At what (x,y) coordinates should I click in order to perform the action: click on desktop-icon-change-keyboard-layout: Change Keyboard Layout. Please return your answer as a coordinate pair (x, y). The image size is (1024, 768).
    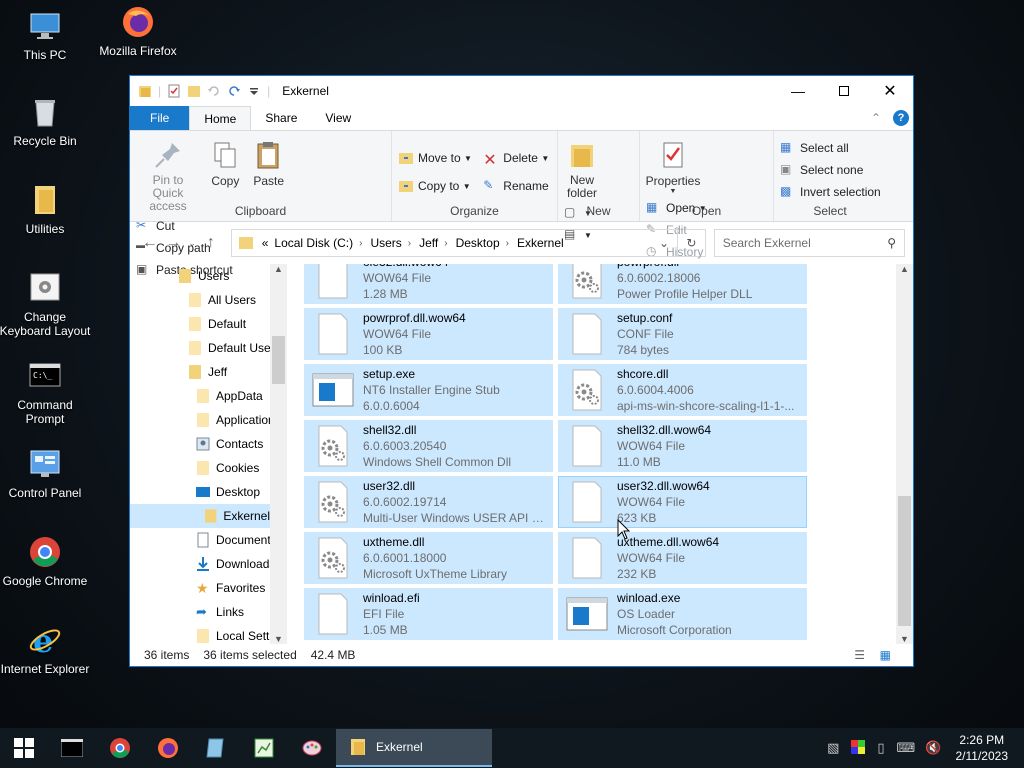
    Looking at the image, I should click on (46, 304).